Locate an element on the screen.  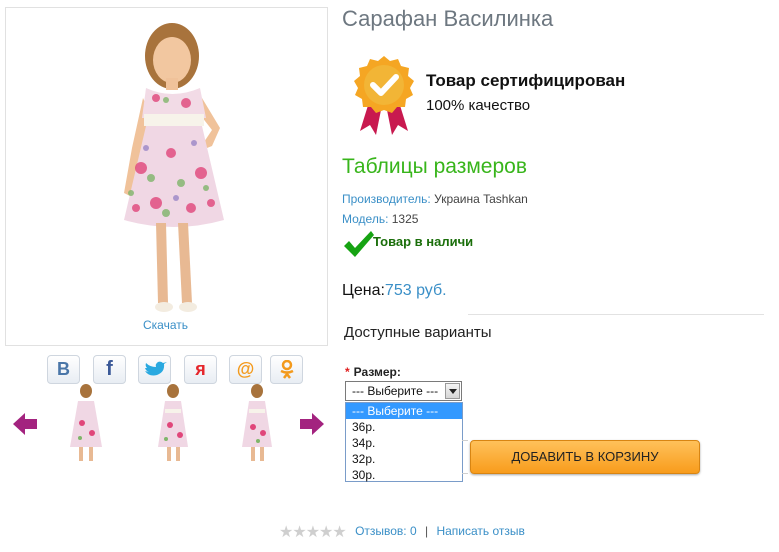
price-row: Цена:753 руб. is located at coordinates (394, 291).